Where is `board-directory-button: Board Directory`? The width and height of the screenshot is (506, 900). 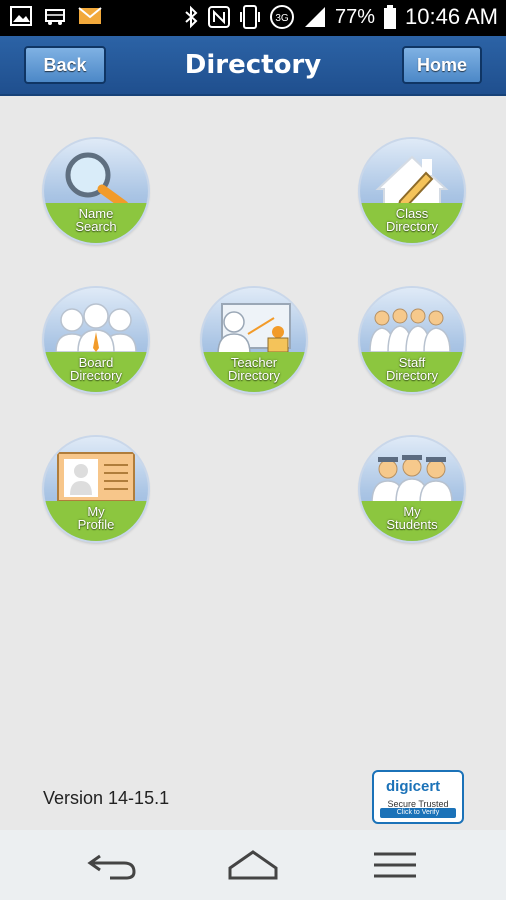 board-directory-button: Board Directory is located at coordinates (96, 340).